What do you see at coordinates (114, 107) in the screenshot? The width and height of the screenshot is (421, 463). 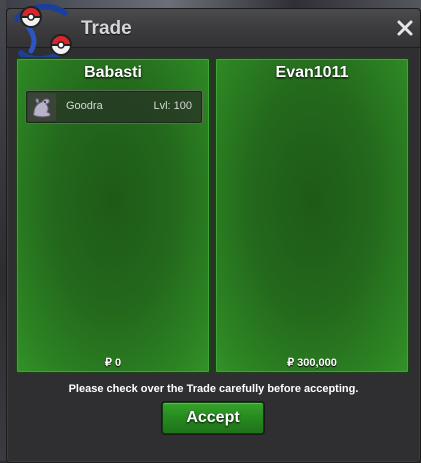 I see `trade-item-row: Goodra Lvl: 100` at bounding box center [114, 107].